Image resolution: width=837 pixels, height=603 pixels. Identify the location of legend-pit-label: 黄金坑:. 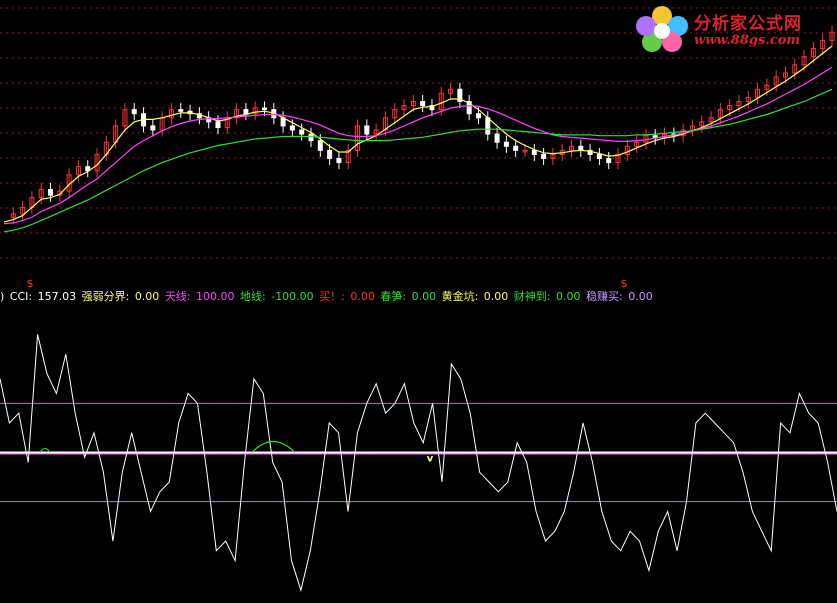
(461, 296).